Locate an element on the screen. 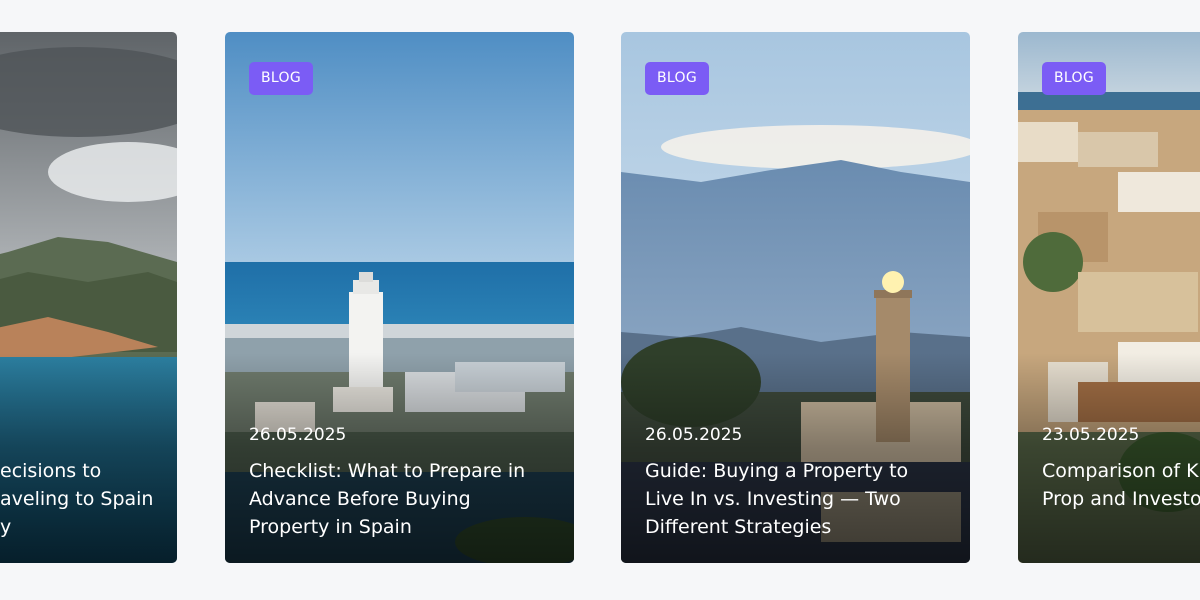  blog-card: ecisions to aveling to Spain y is located at coordinates (88, 297).